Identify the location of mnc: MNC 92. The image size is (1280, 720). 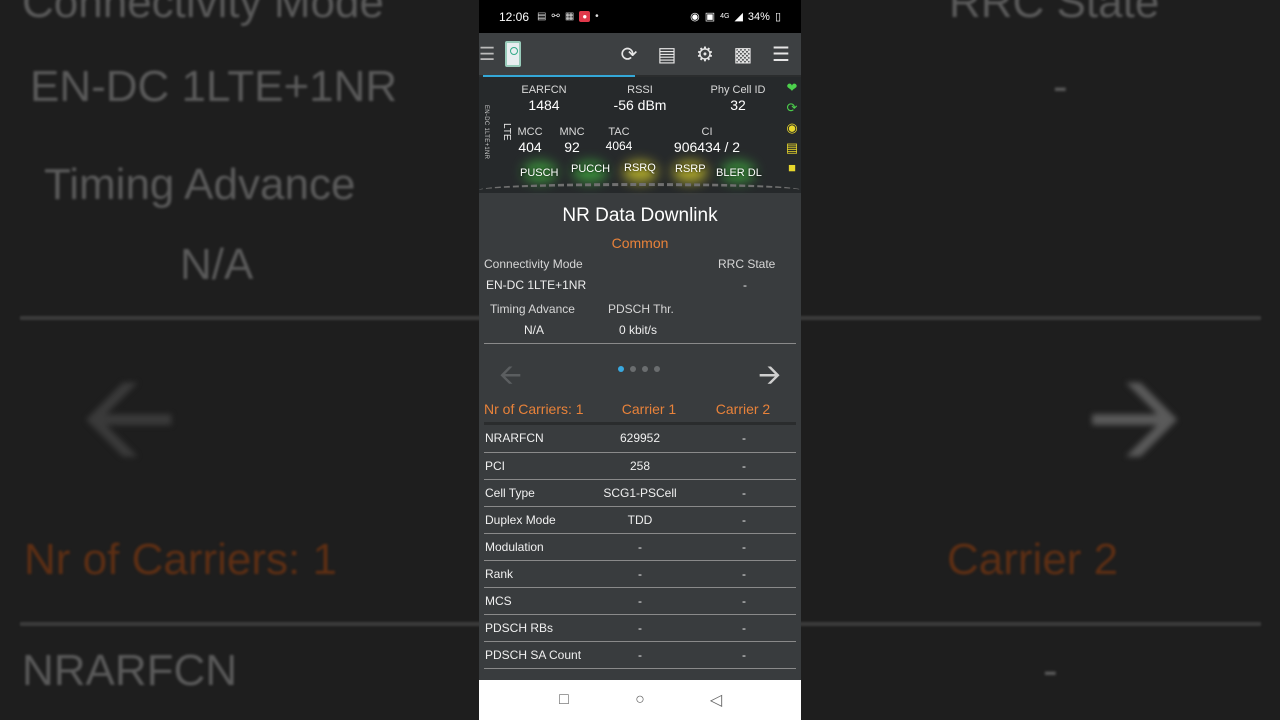
(572, 140).